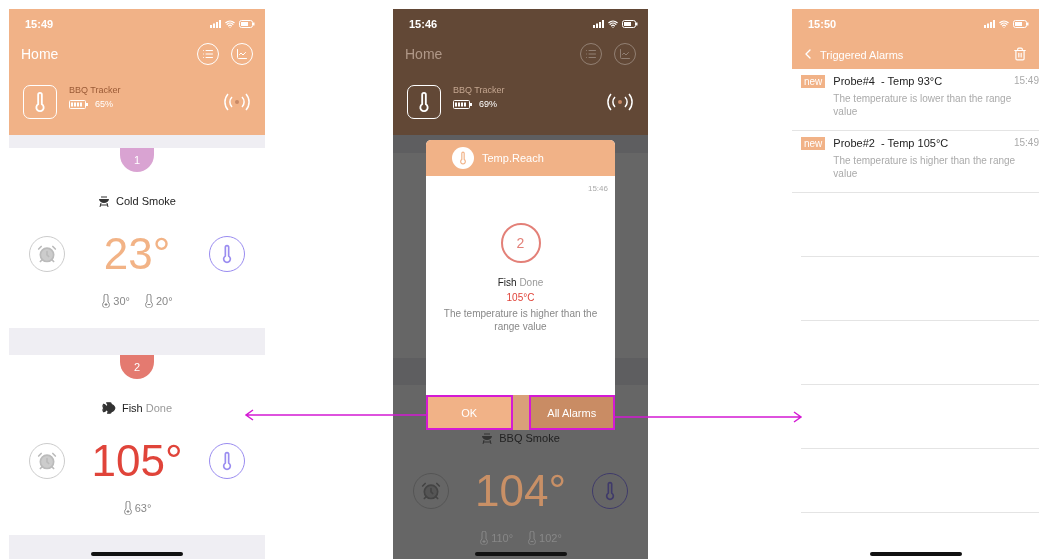 Image resolution: width=1039 pixels, height=559 pixels. What do you see at coordinates (115, 301) in the screenshot?
I see `target-temperature: 30°` at bounding box center [115, 301].